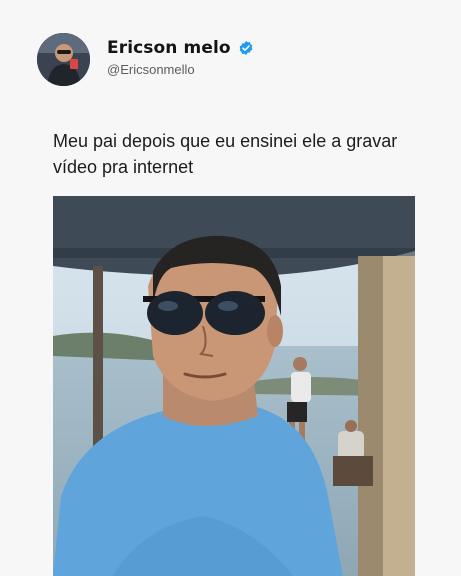  Describe the element at coordinates (169, 48) in the screenshot. I see `author-display-name: Ericson melo` at that location.